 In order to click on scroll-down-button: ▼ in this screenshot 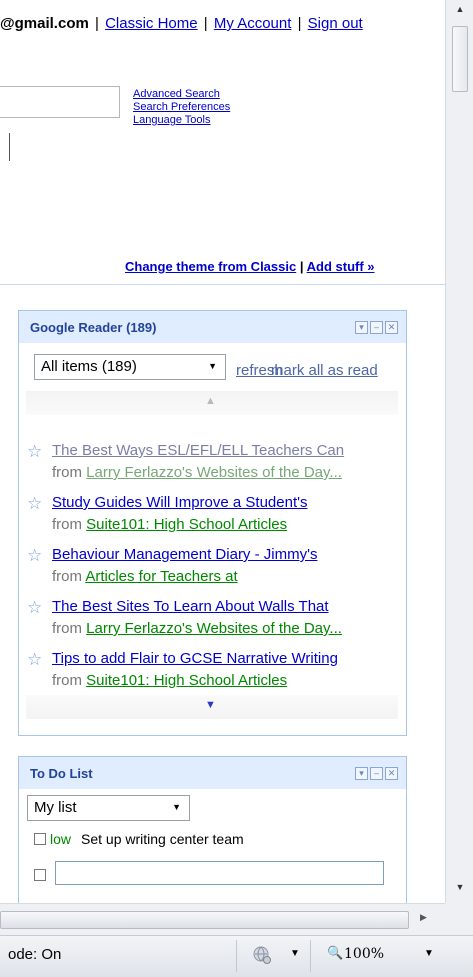, I will do `click(212, 707)`.